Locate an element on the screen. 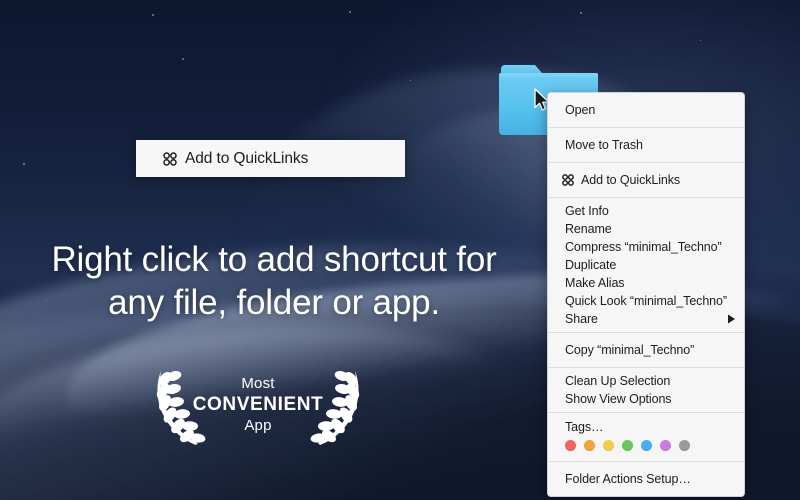 The height and width of the screenshot is (500, 800). tag-swatch-yellow is located at coordinates (608, 445).